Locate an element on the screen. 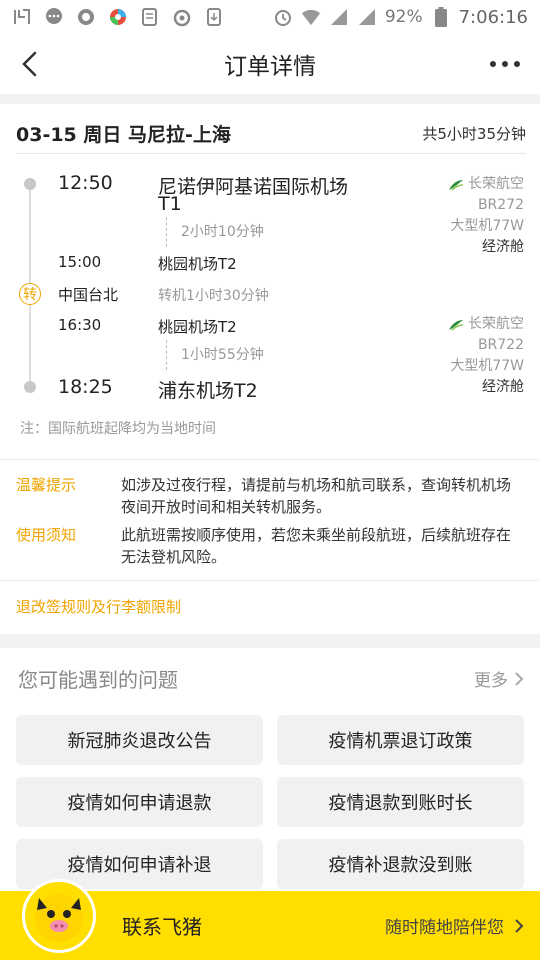  companion-label: 随时随地陪伴您 is located at coordinates (444, 928).